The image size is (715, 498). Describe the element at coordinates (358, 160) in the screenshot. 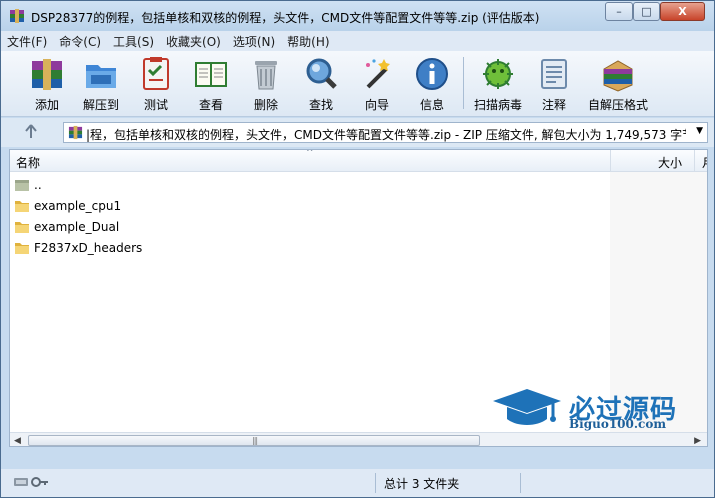

I see `column-header-bar: 名称 ^ 大小 月` at that location.